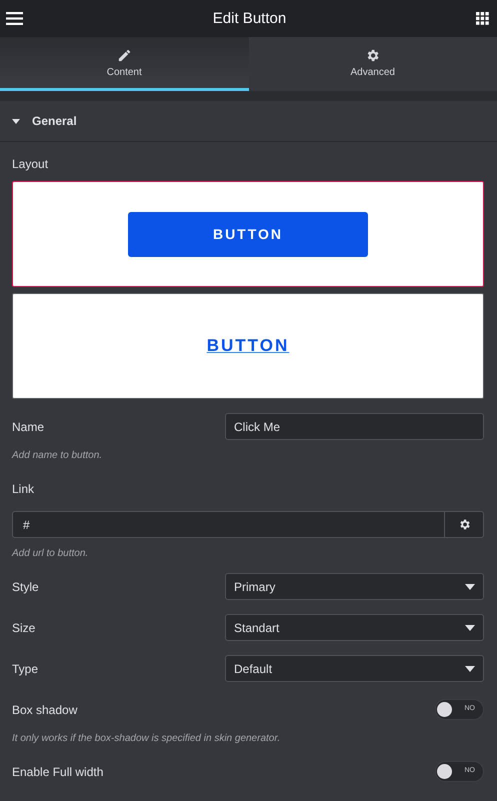  Describe the element at coordinates (354, 426) in the screenshot. I see `name-field: Click Me` at that location.